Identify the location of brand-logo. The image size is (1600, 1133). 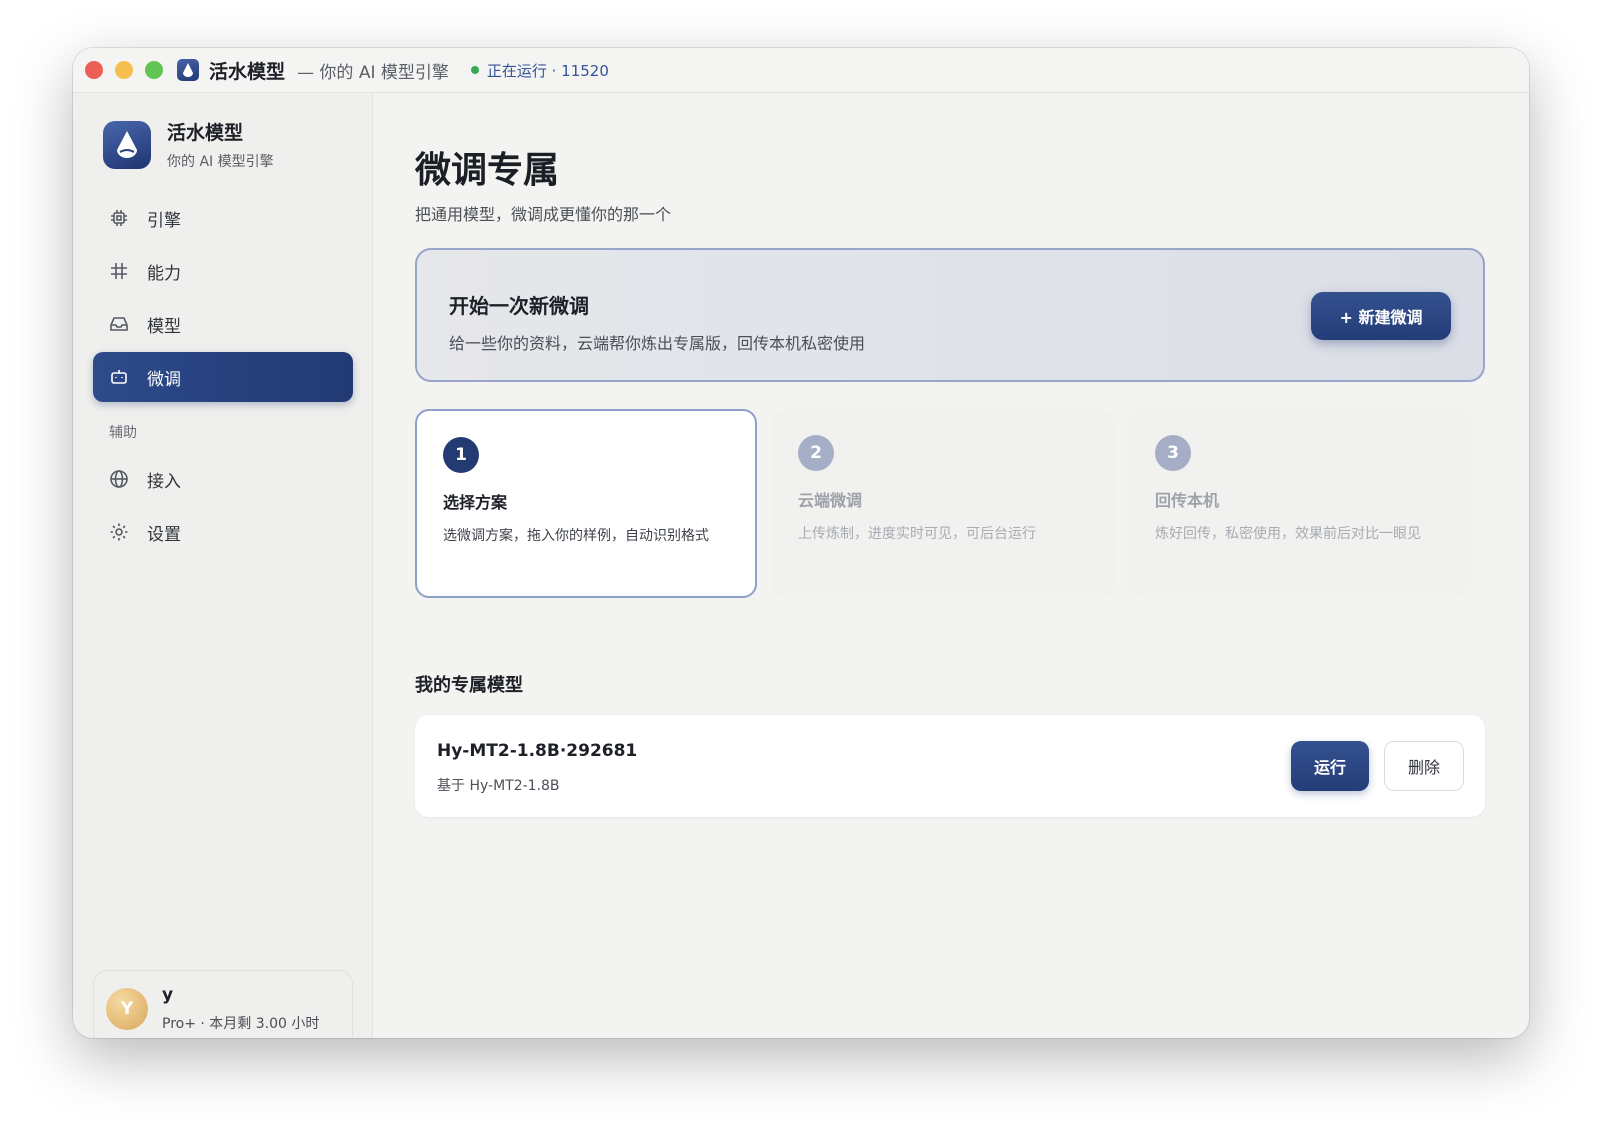
(127, 144).